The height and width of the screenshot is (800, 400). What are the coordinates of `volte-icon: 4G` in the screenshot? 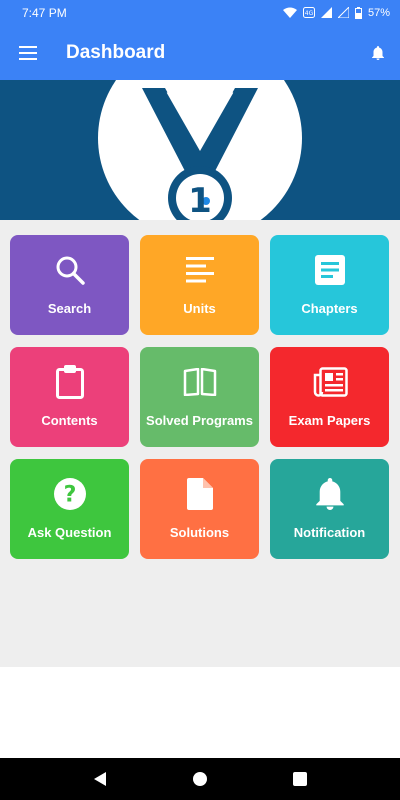 It's located at (308, 12).